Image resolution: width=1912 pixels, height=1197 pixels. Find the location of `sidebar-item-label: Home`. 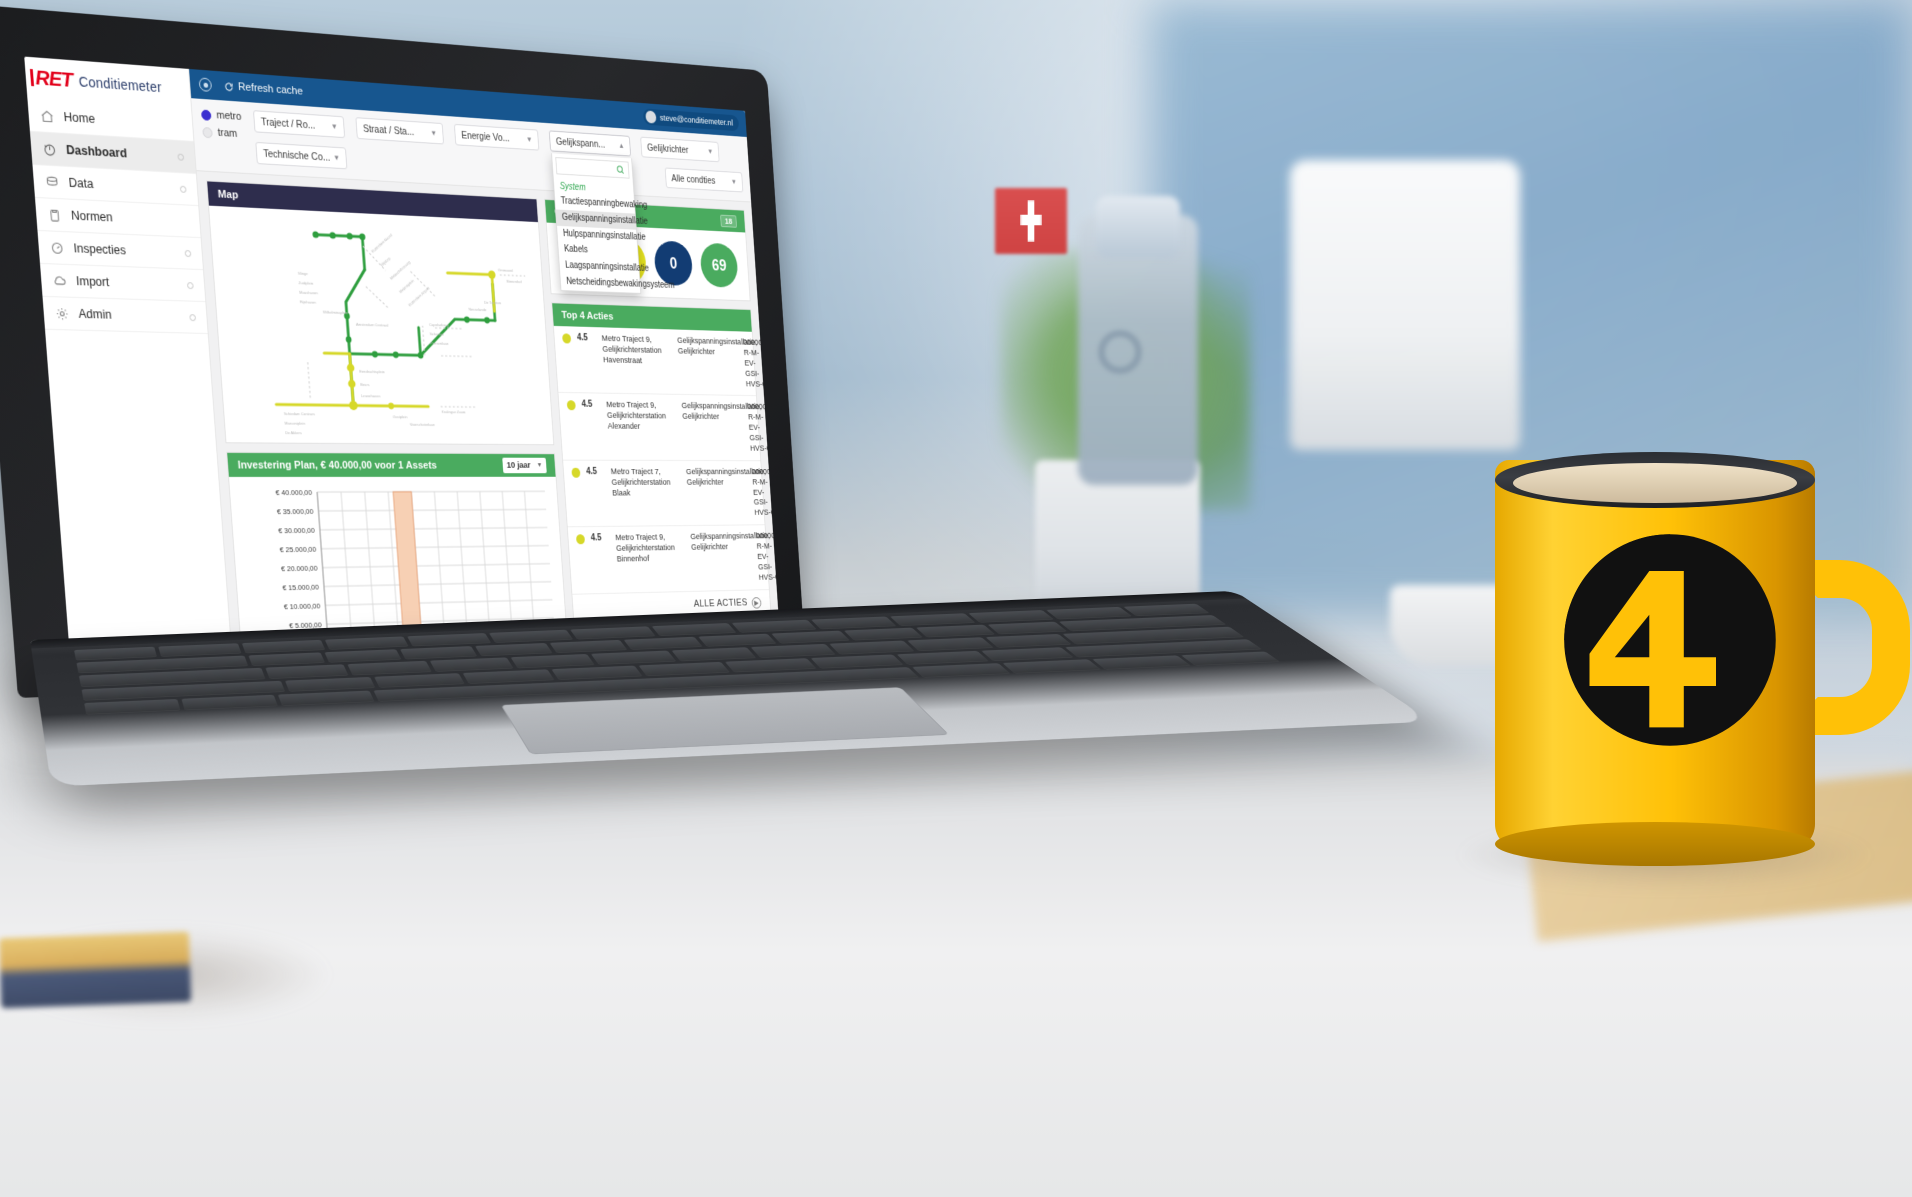

sidebar-item-label: Home is located at coordinates (79, 118).